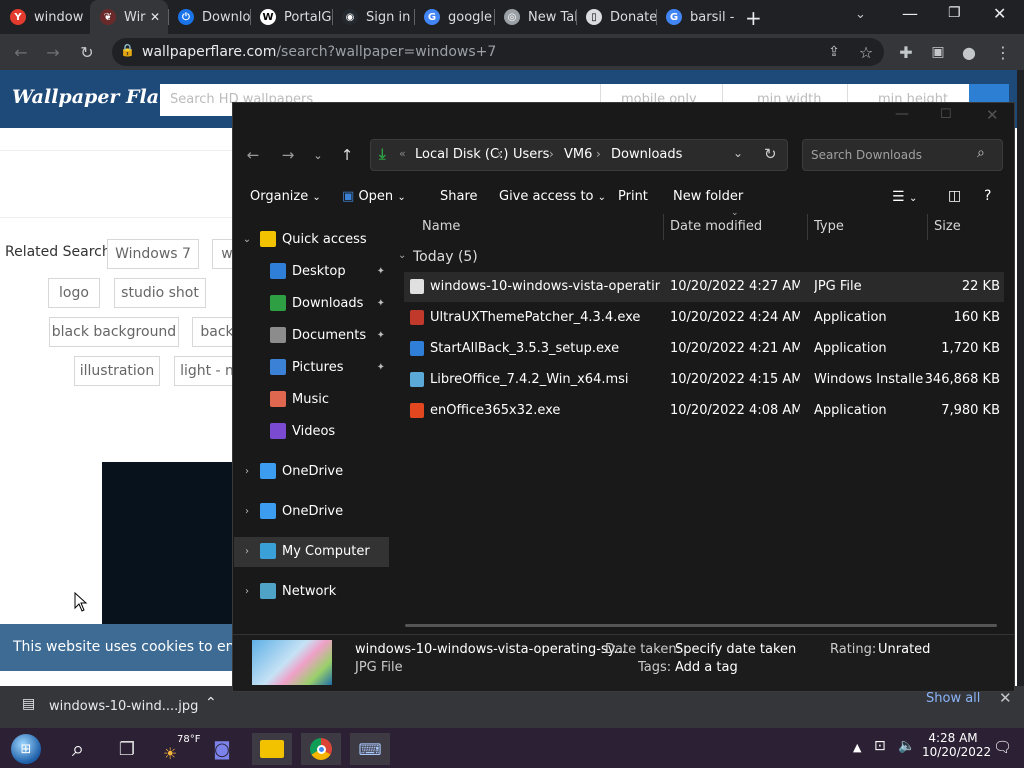 The height and width of the screenshot is (768, 1024). Describe the element at coordinates (311, 335) in the screenshot. I see `nav-item: Documents ✦` at that location.